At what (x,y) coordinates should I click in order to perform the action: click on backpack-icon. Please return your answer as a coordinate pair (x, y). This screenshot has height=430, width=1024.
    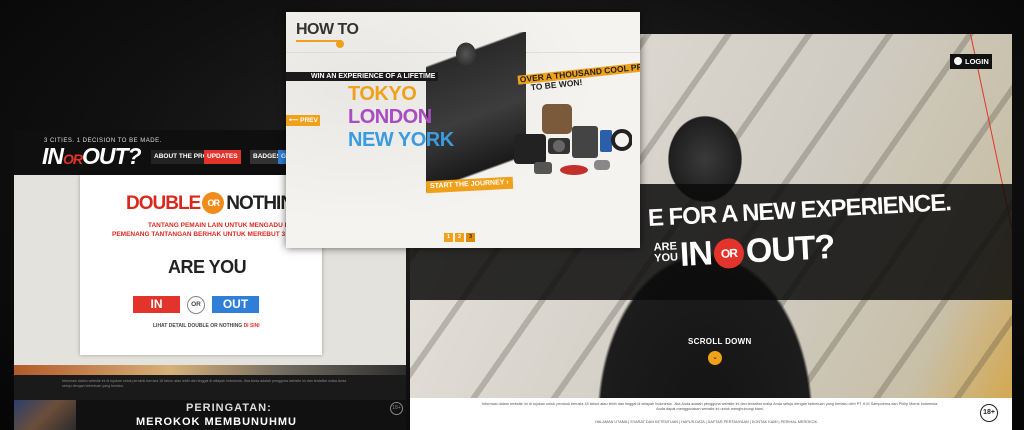
    Looking at the image, I should click on (557, 119).